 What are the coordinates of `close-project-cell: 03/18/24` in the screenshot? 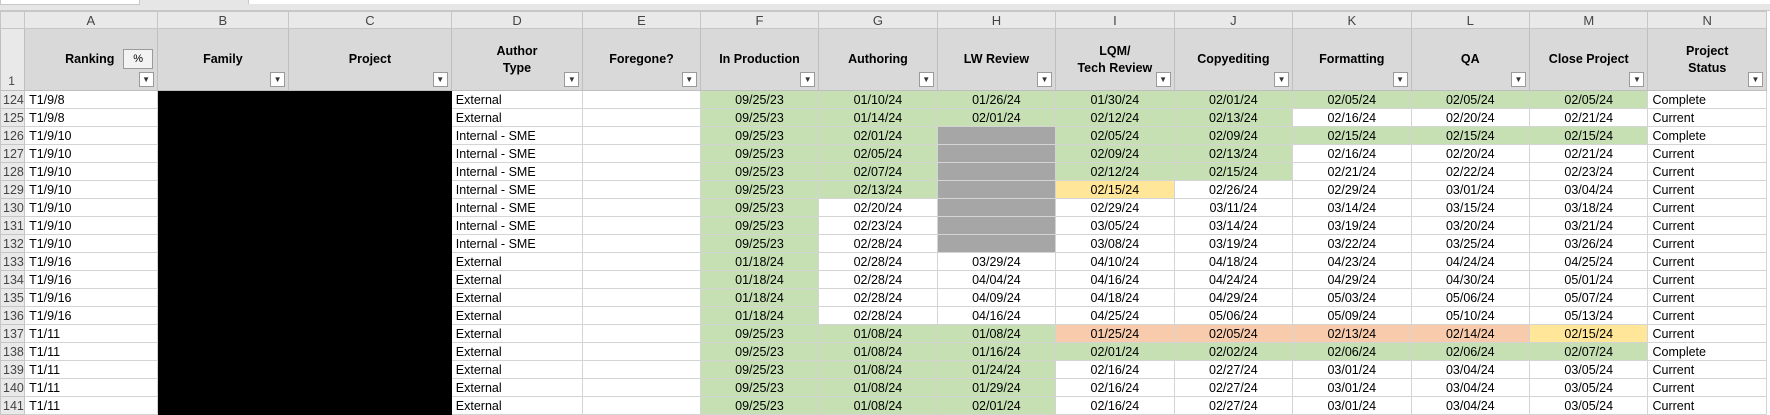 It's located at (1589, 207).